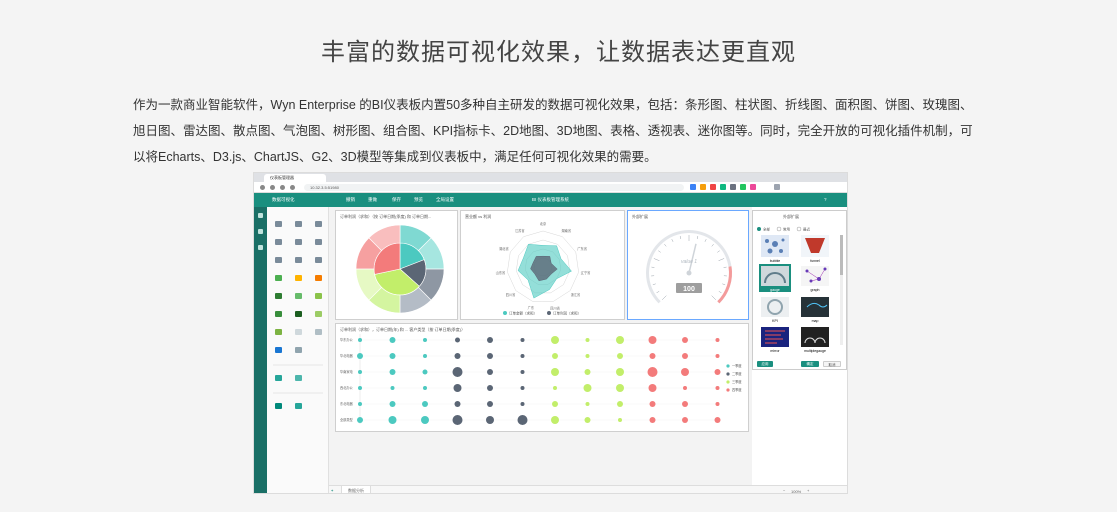 This screenshot has width=1117, height=512. I want to click on reload-icon, so click(282, 187).